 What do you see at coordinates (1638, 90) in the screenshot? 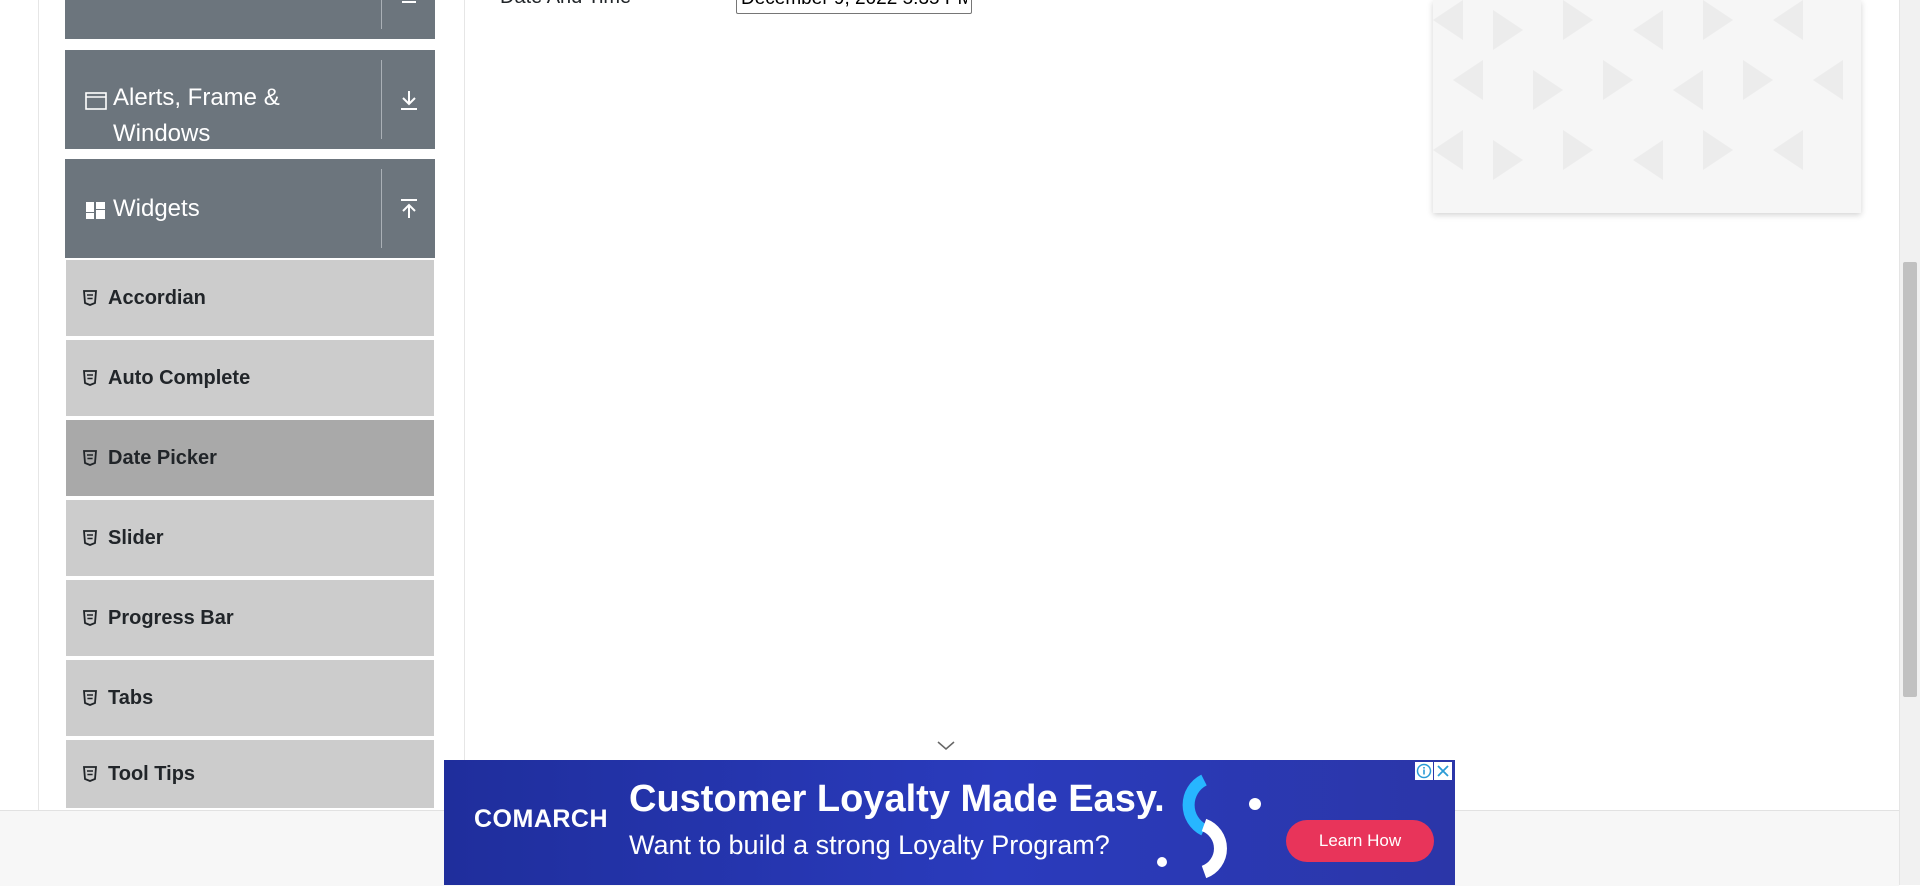
I see `triangle-pattern` at bounding box center [1638, 90].